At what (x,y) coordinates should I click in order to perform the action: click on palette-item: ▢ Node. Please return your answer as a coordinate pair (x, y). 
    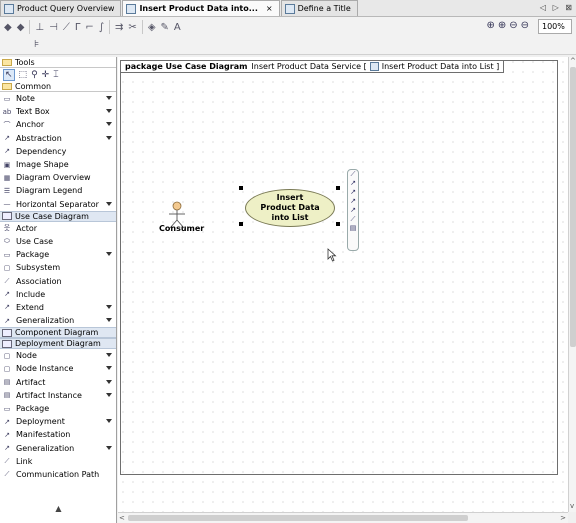
    Looking at the image, I should click on (58, 355).